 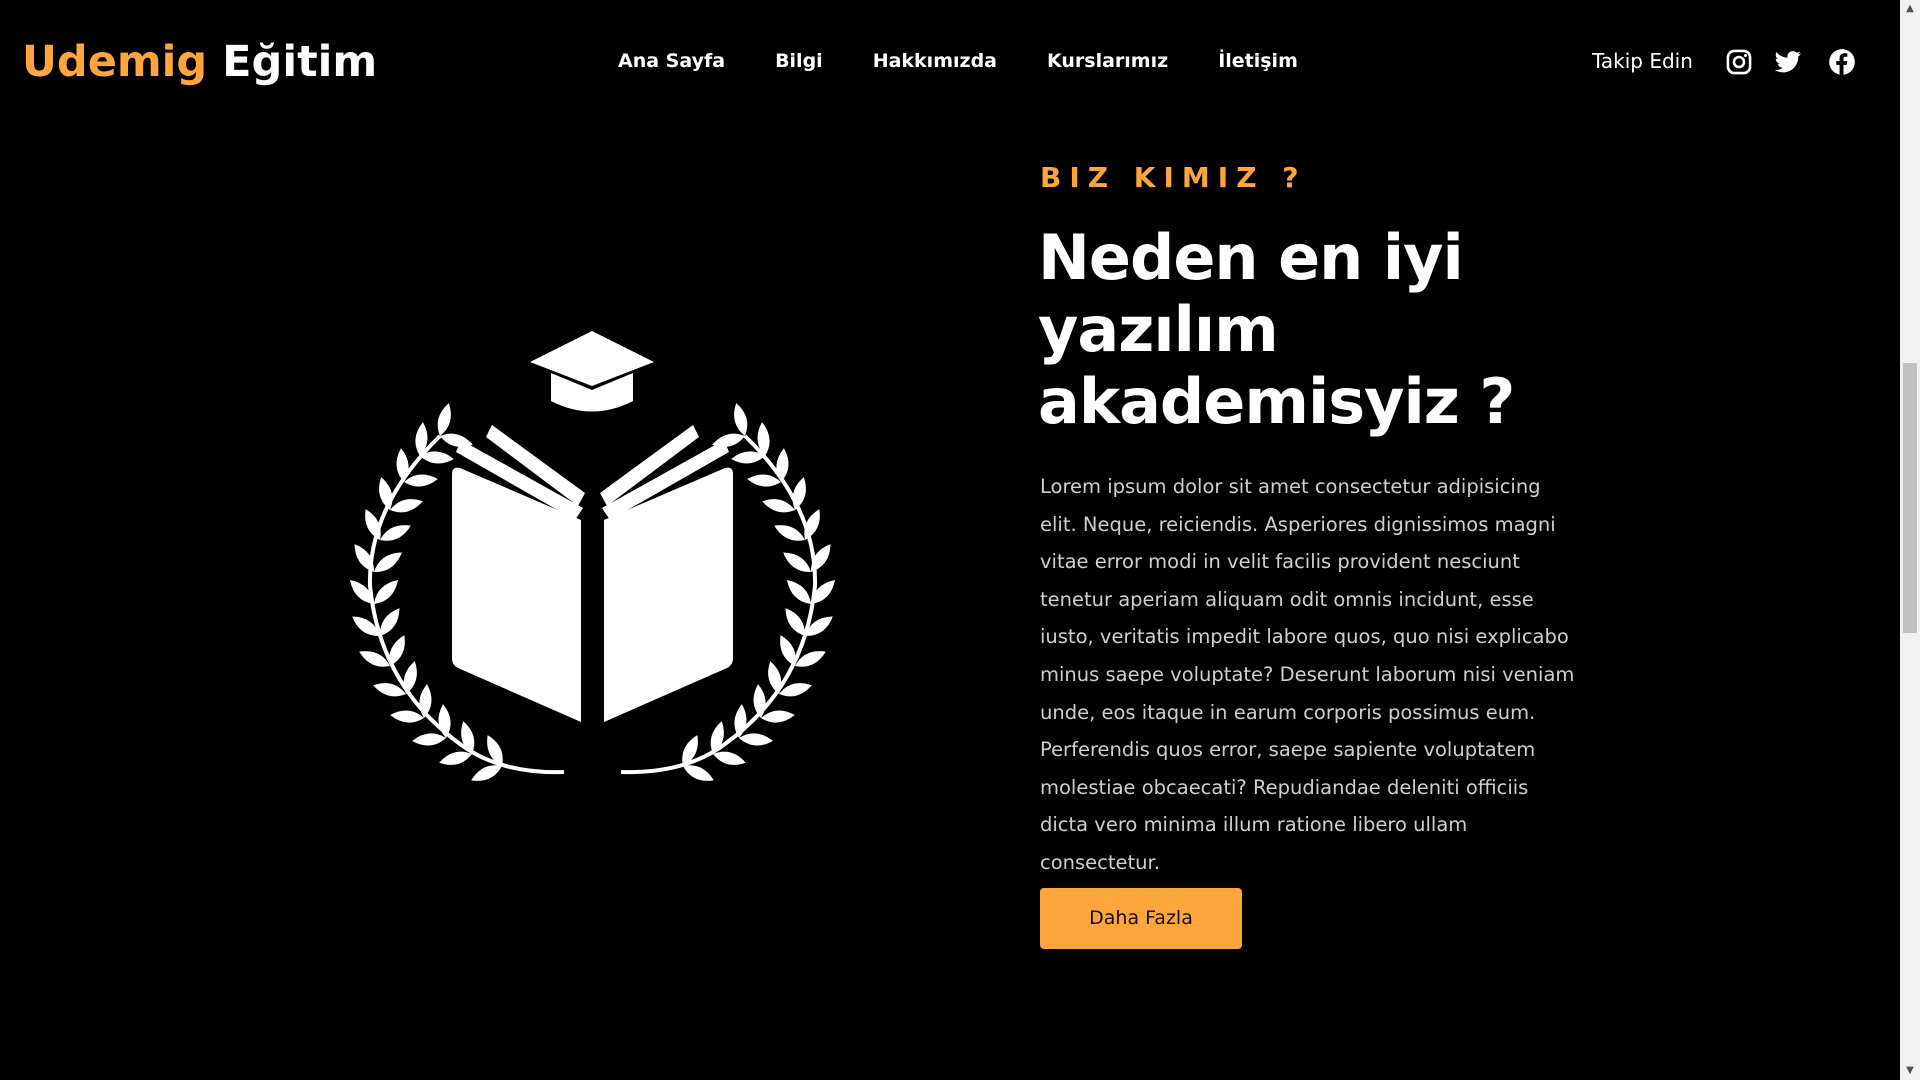 What do you see at coordinates (115, 62) in the screenshot?
I see `logo-accent: Udemig` at bounding box center [115, 62].